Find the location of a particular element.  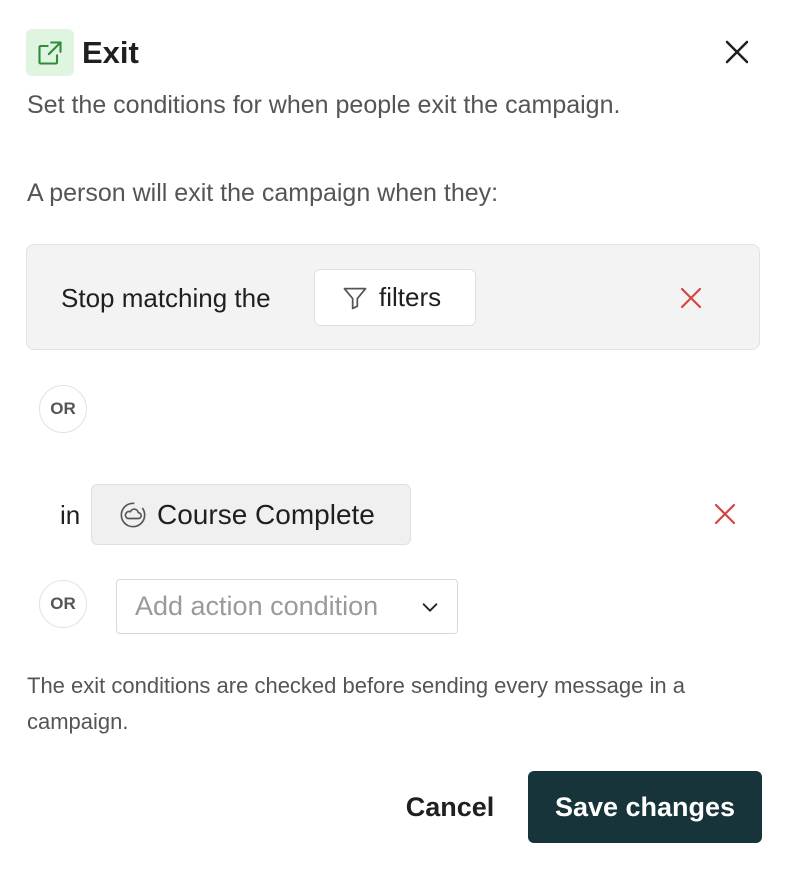

page-title: Exit is located at coordinates (110, 52).